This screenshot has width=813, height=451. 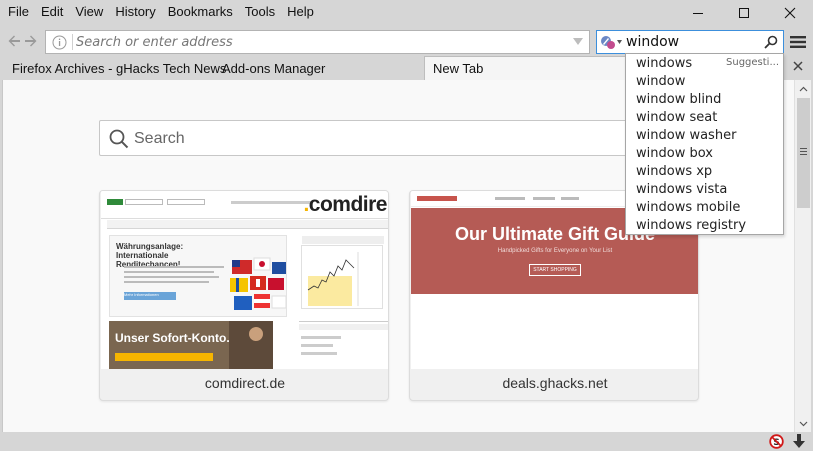 I want to click on menu-edit: Edit, so click(x=52, y=12).